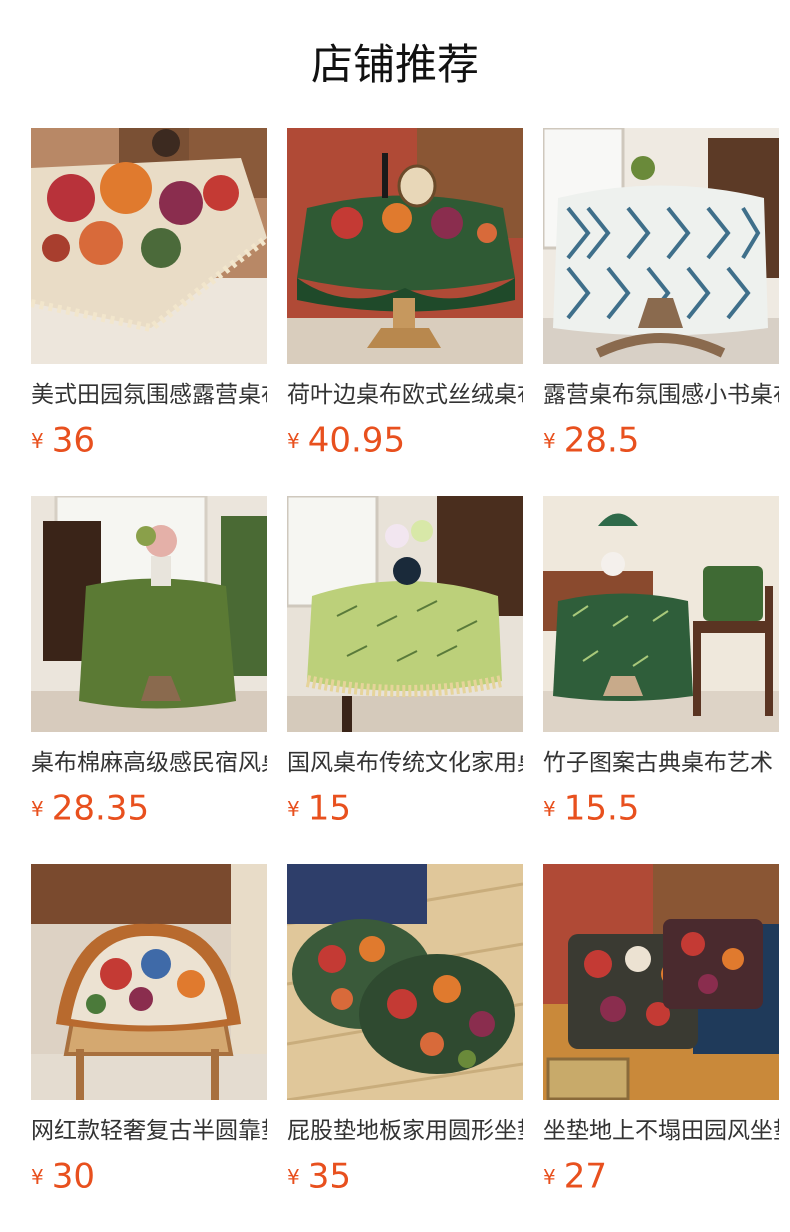 Image resolution: width=790 pixels, height=1232 pixels. What do you see at coordinates (149, 395) in the screenshot?
I see `product-name: 美式田园氛围感露营桌布` at bounding box center [149, 395].